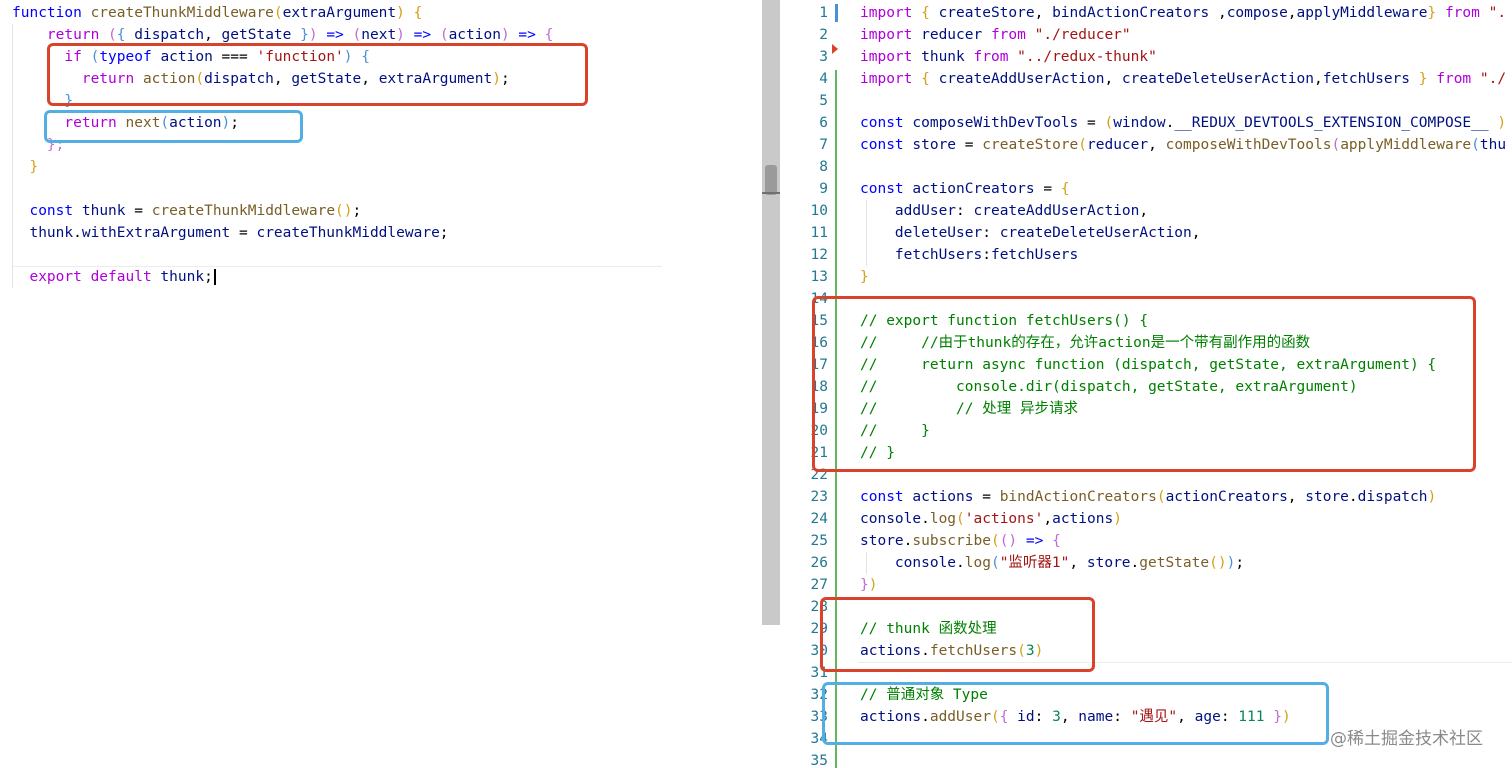 This screenshot has width=1512, height=768. Describe the element at coordinates (823, 13) in the screenshot. I see `line-number: 1` at that location.